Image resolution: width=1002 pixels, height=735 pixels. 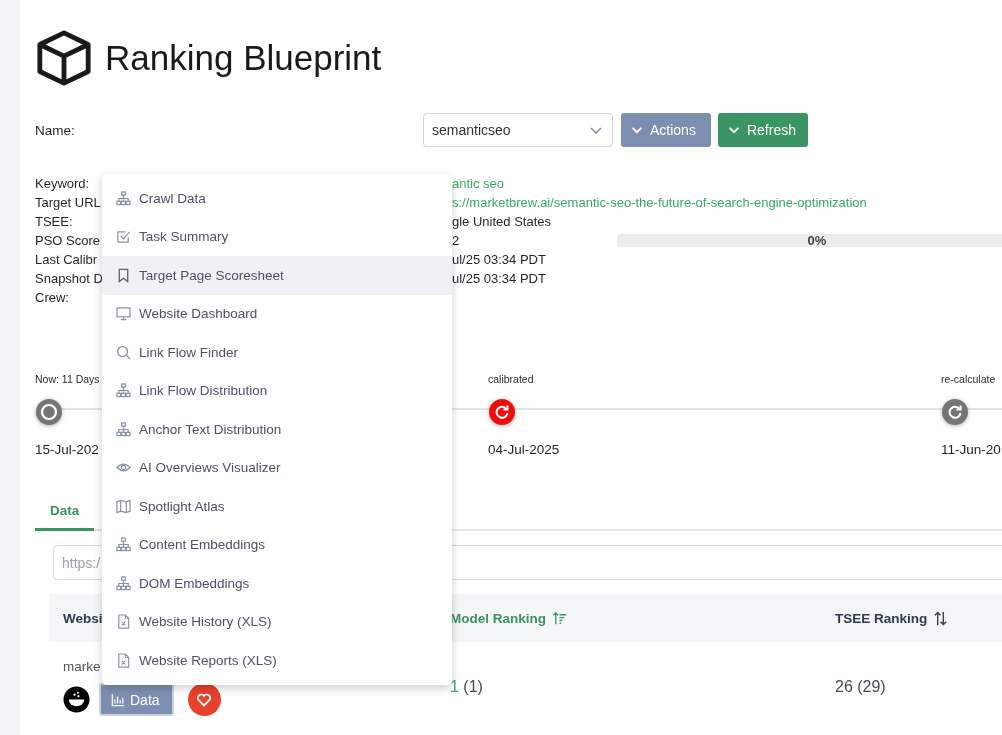 I want to click on cube-icon, so click(x=64, y=58).